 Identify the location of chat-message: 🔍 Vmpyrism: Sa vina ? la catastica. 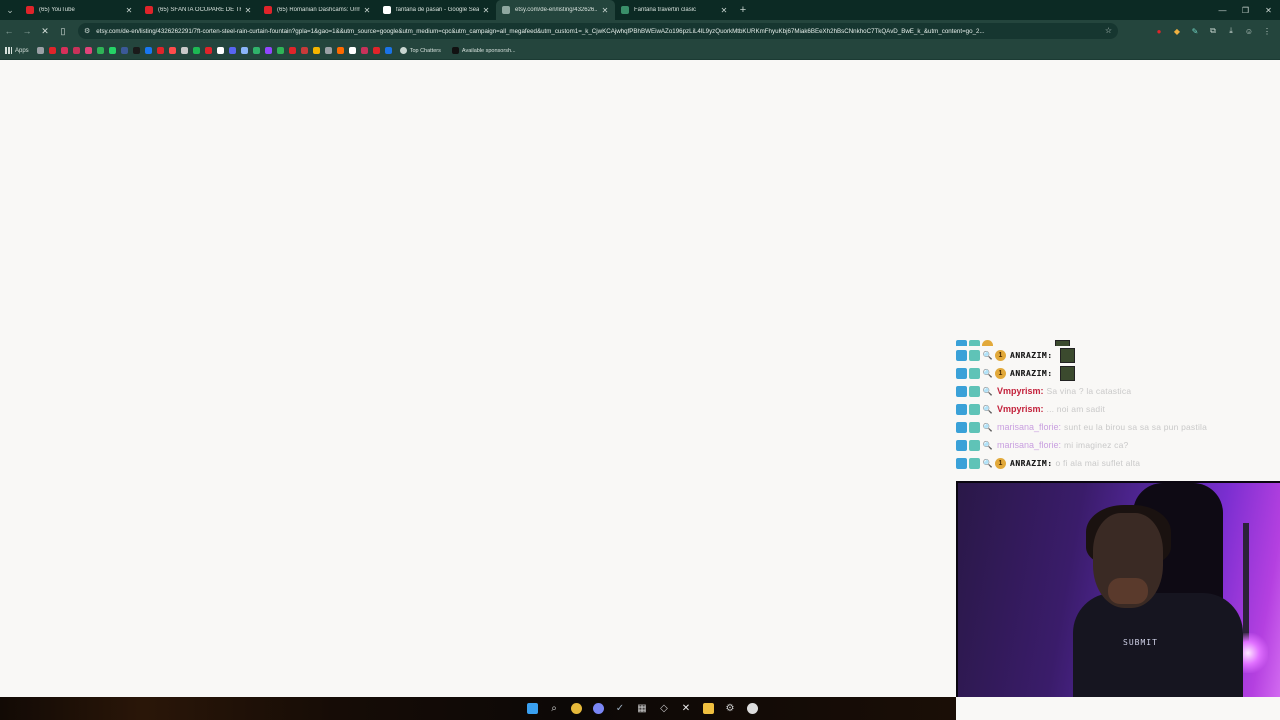
(1106, 391).